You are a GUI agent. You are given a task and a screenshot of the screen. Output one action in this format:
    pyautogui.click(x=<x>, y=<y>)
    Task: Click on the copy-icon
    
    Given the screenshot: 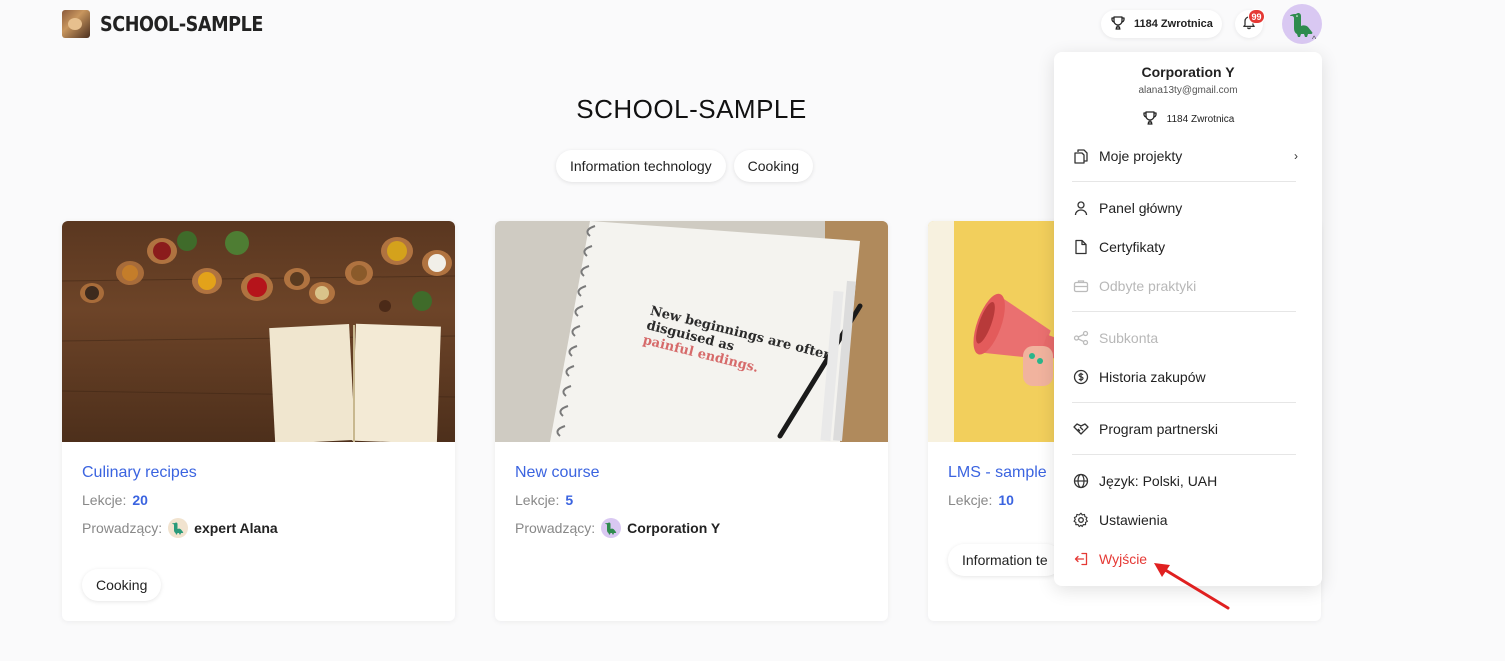 What is the action you would take?
    pyautogui.click(x=1081, y=156)
    